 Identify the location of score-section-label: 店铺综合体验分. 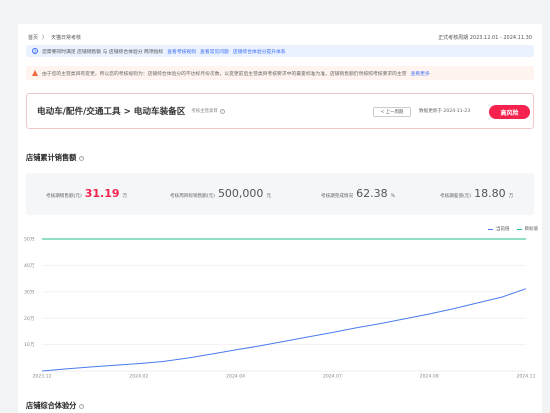
(51, 405).